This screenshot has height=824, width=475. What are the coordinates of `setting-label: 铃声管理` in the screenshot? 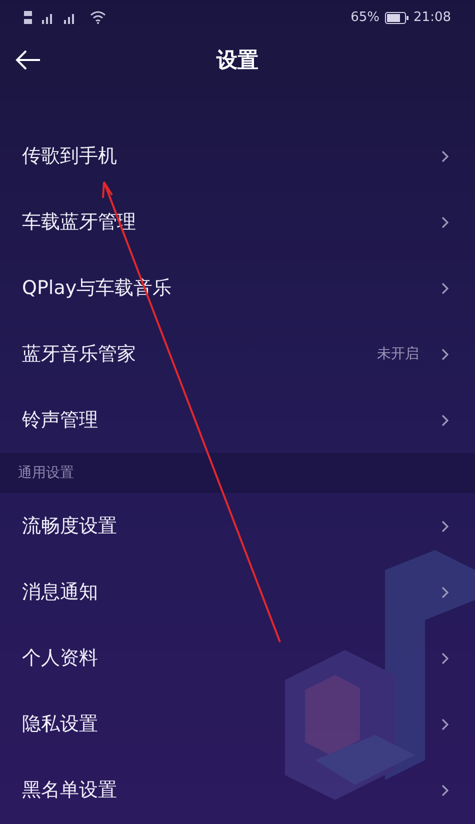 It's located at (60, 420).